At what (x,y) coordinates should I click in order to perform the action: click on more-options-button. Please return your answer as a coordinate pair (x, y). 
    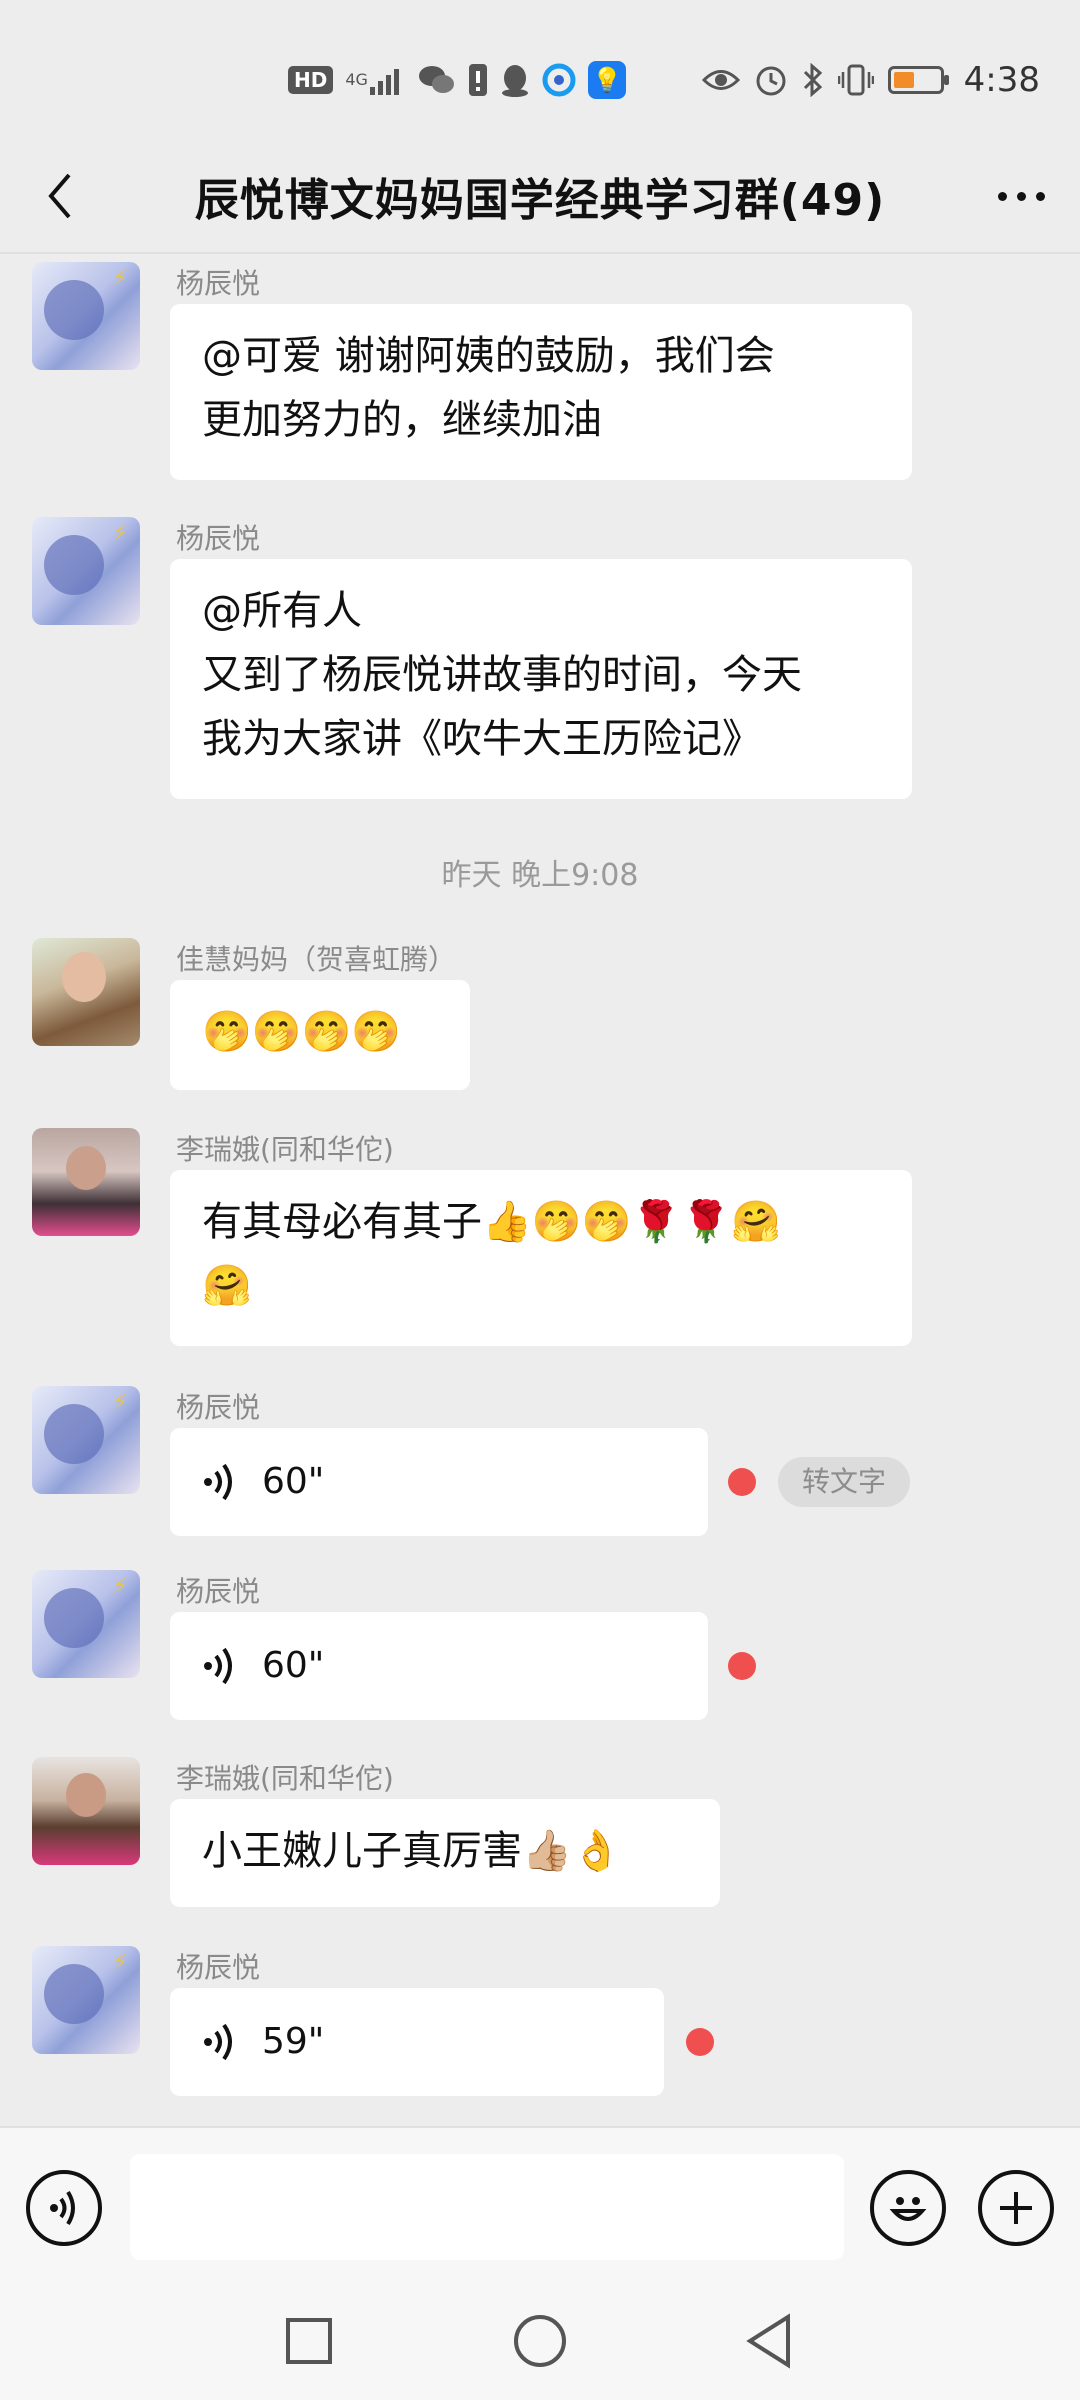
    Looking at the image, I should click on (1021, 196).